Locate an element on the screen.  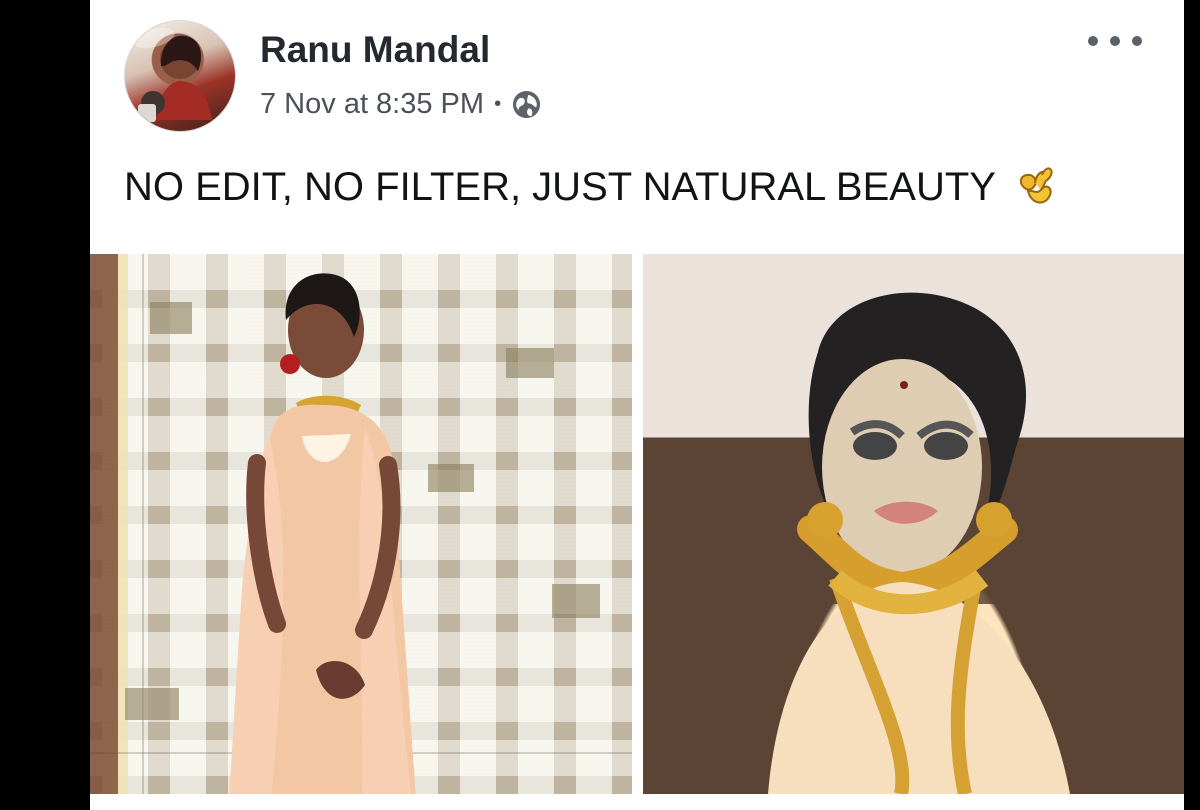
post-caption-row: NO EDIT, NO FILTER, JUST NATURAL BEAUTY is located at coordinates (590, 187).